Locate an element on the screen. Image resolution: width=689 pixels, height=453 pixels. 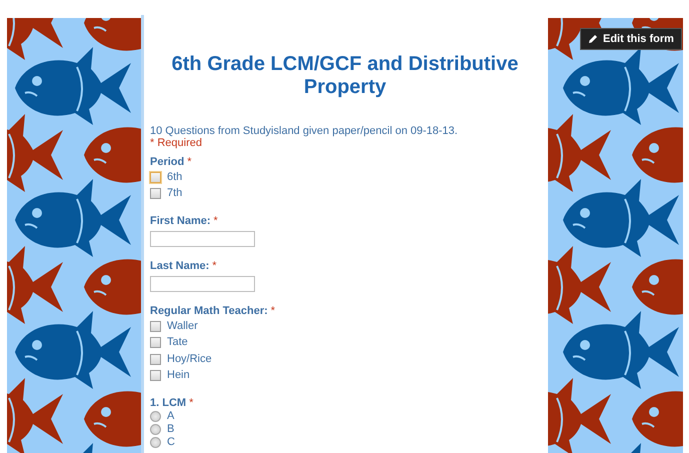
form-description: 10 Questions from Studyisland given paper/pencil on 09-18-13. is located at coordinates (304, 131).